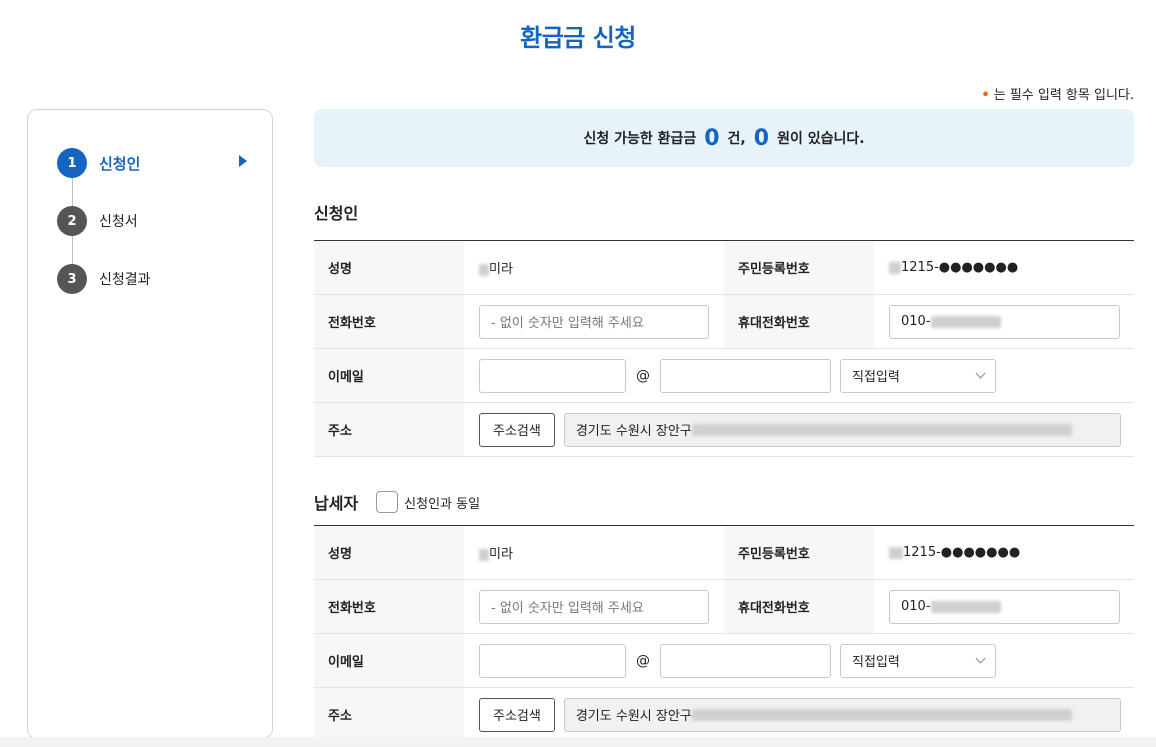  I want to click on step-item-result: 3 신청결과, so click(152, 279).